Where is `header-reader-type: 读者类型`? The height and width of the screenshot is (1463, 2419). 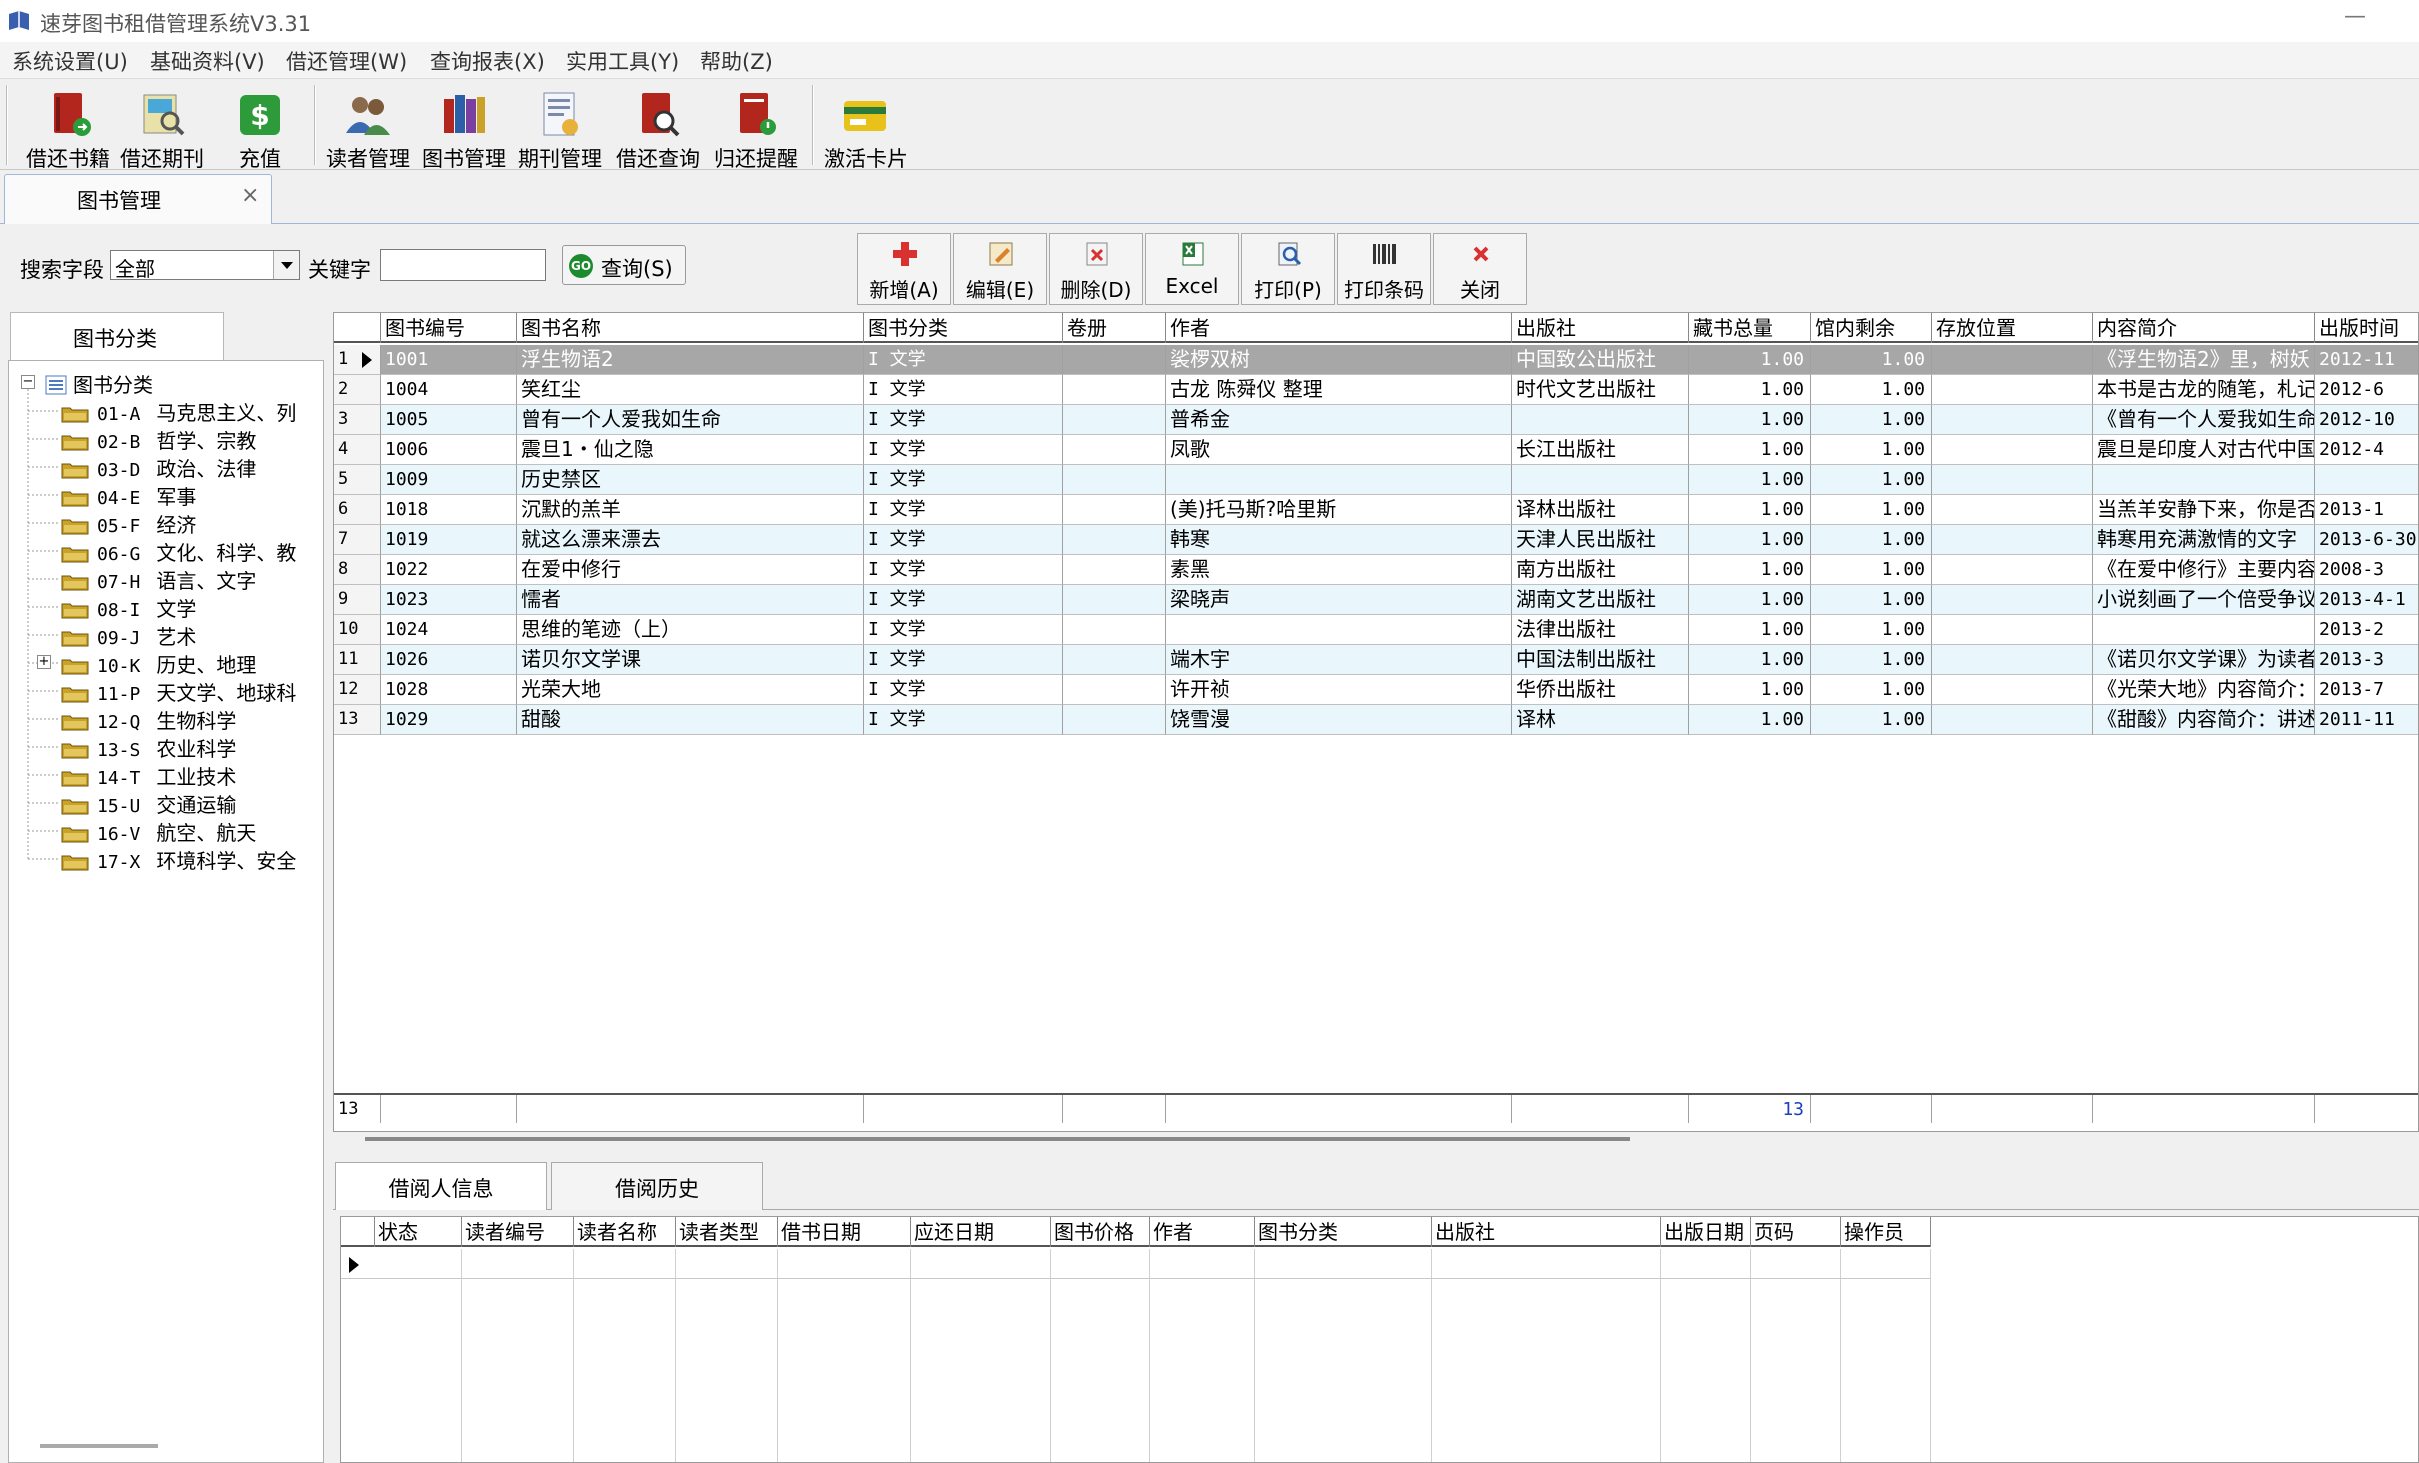 header-reader-type: 读者类型 is located at coordinates (727, 1232).